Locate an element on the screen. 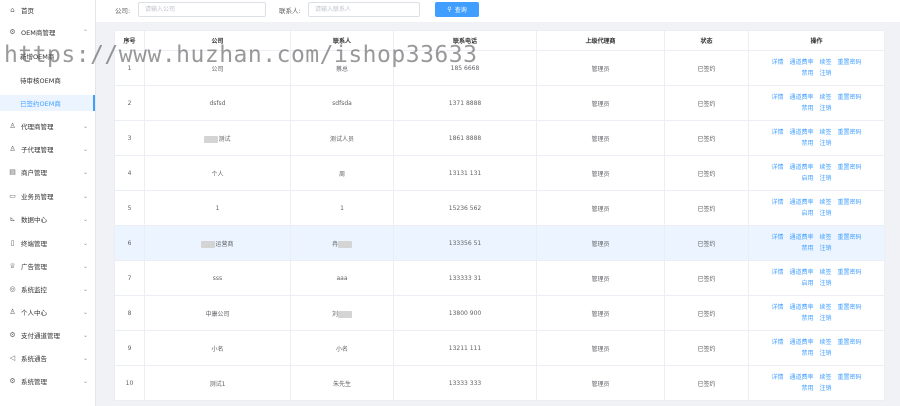  sub-item-new-oem: 新增OEM商 is located at coordinates (47, 56).